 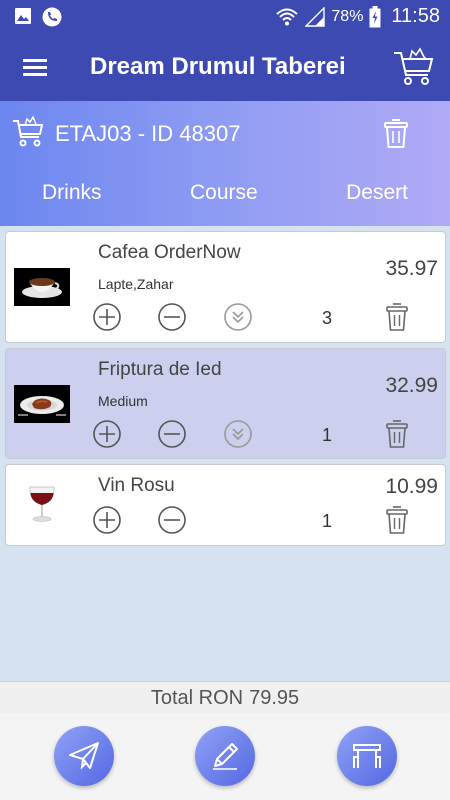 What do you see at coordinates (136, 284) in the screenshot?
I see `item-note: Lapte,Zahar` at bounding box center [136, 284].